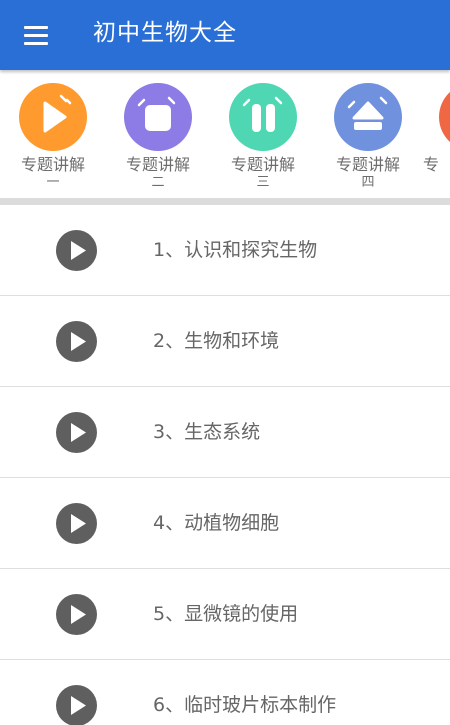  Describe the element at coordinates (431, 164) in the screenshot. I see `topic-label: 专` at that location.